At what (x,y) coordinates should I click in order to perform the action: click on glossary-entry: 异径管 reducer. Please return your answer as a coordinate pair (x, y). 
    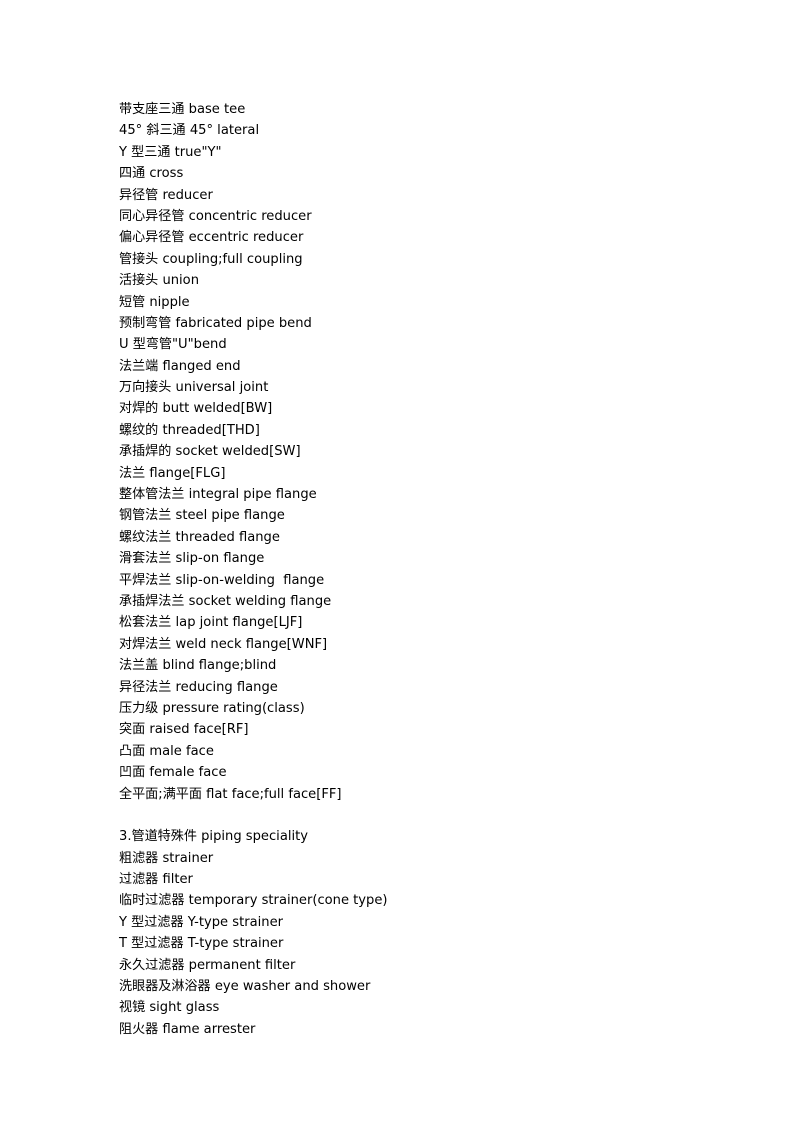
    Looking at the image, I should click on (166, 195).